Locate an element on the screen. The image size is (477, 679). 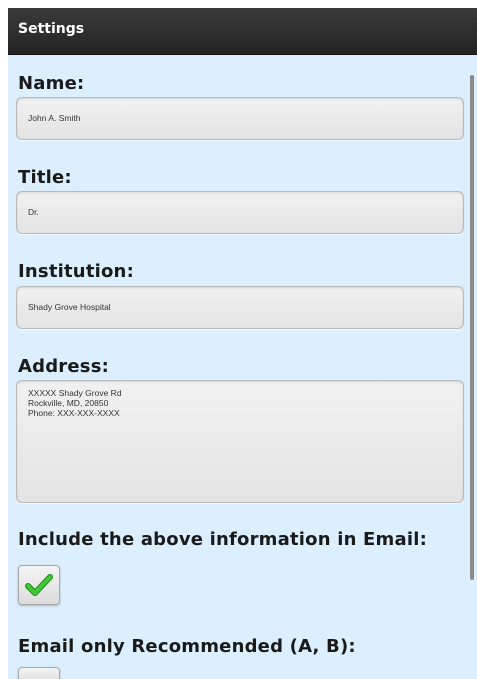
page-title: Settings is located at coordinates (51, 29).